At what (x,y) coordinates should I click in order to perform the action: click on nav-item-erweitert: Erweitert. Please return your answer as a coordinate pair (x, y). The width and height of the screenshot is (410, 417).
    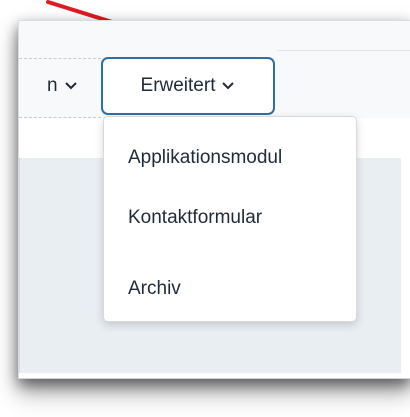
    Looking at the image, I should click on (188, 86).